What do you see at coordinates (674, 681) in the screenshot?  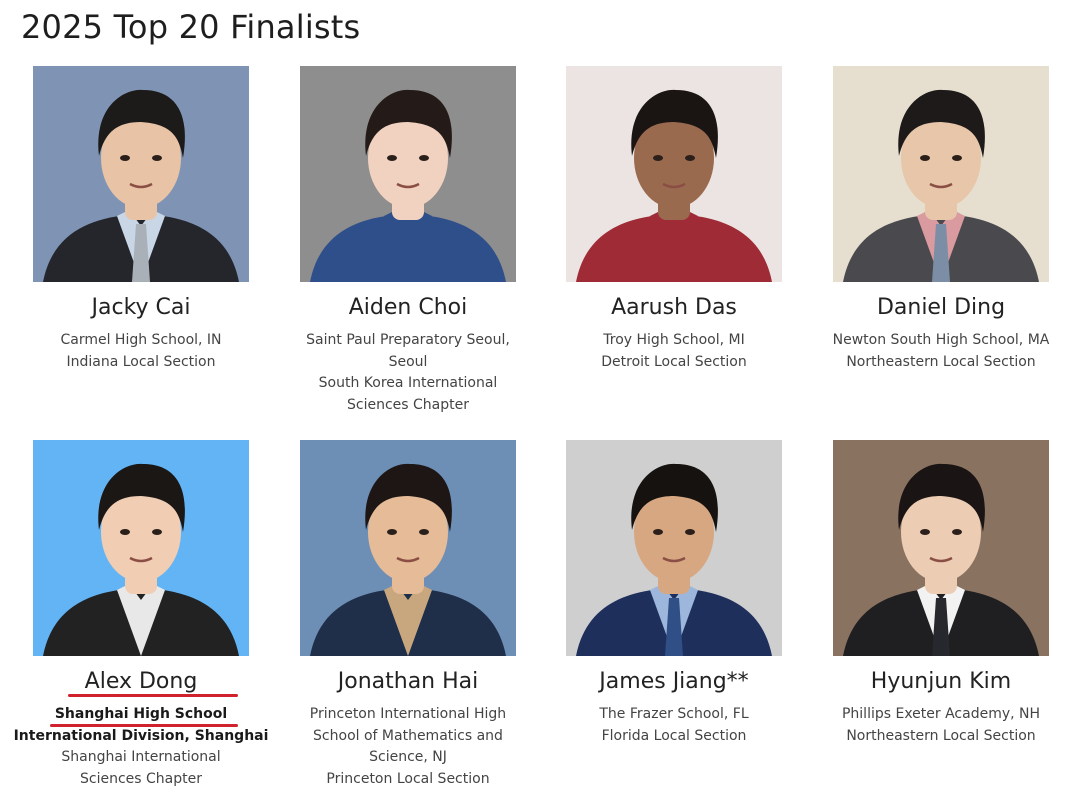 I see `finalist-name: James Jiang**` at bounding box center [674, 681].